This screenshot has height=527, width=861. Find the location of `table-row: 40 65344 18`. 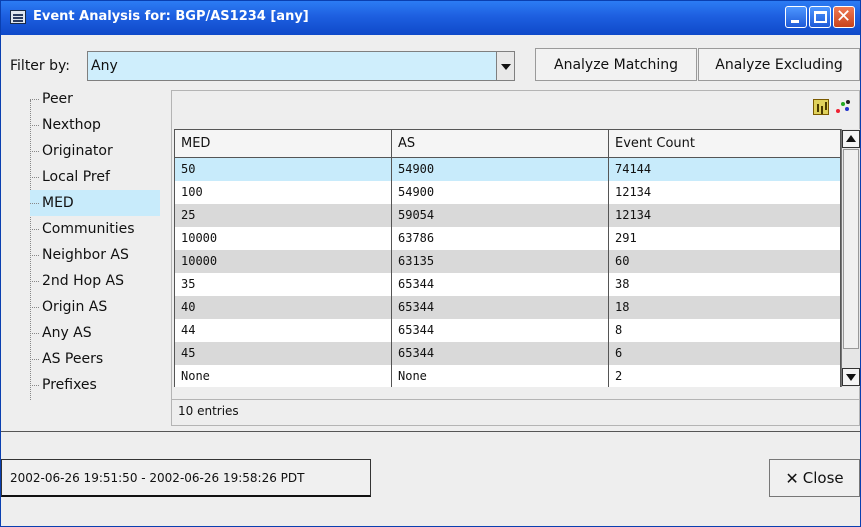

table-row: 40 65344 18 is located at coordinates (507, 307).